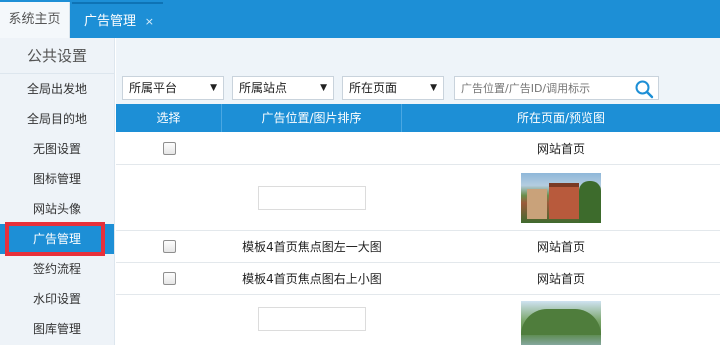 The width and height of the screenshot is (720, 345). What do you see at coordinates (312, 279) in the screenshot?
I see `row-position: 模板4首页焦点图右上小图` at bounding box center [312, 279].